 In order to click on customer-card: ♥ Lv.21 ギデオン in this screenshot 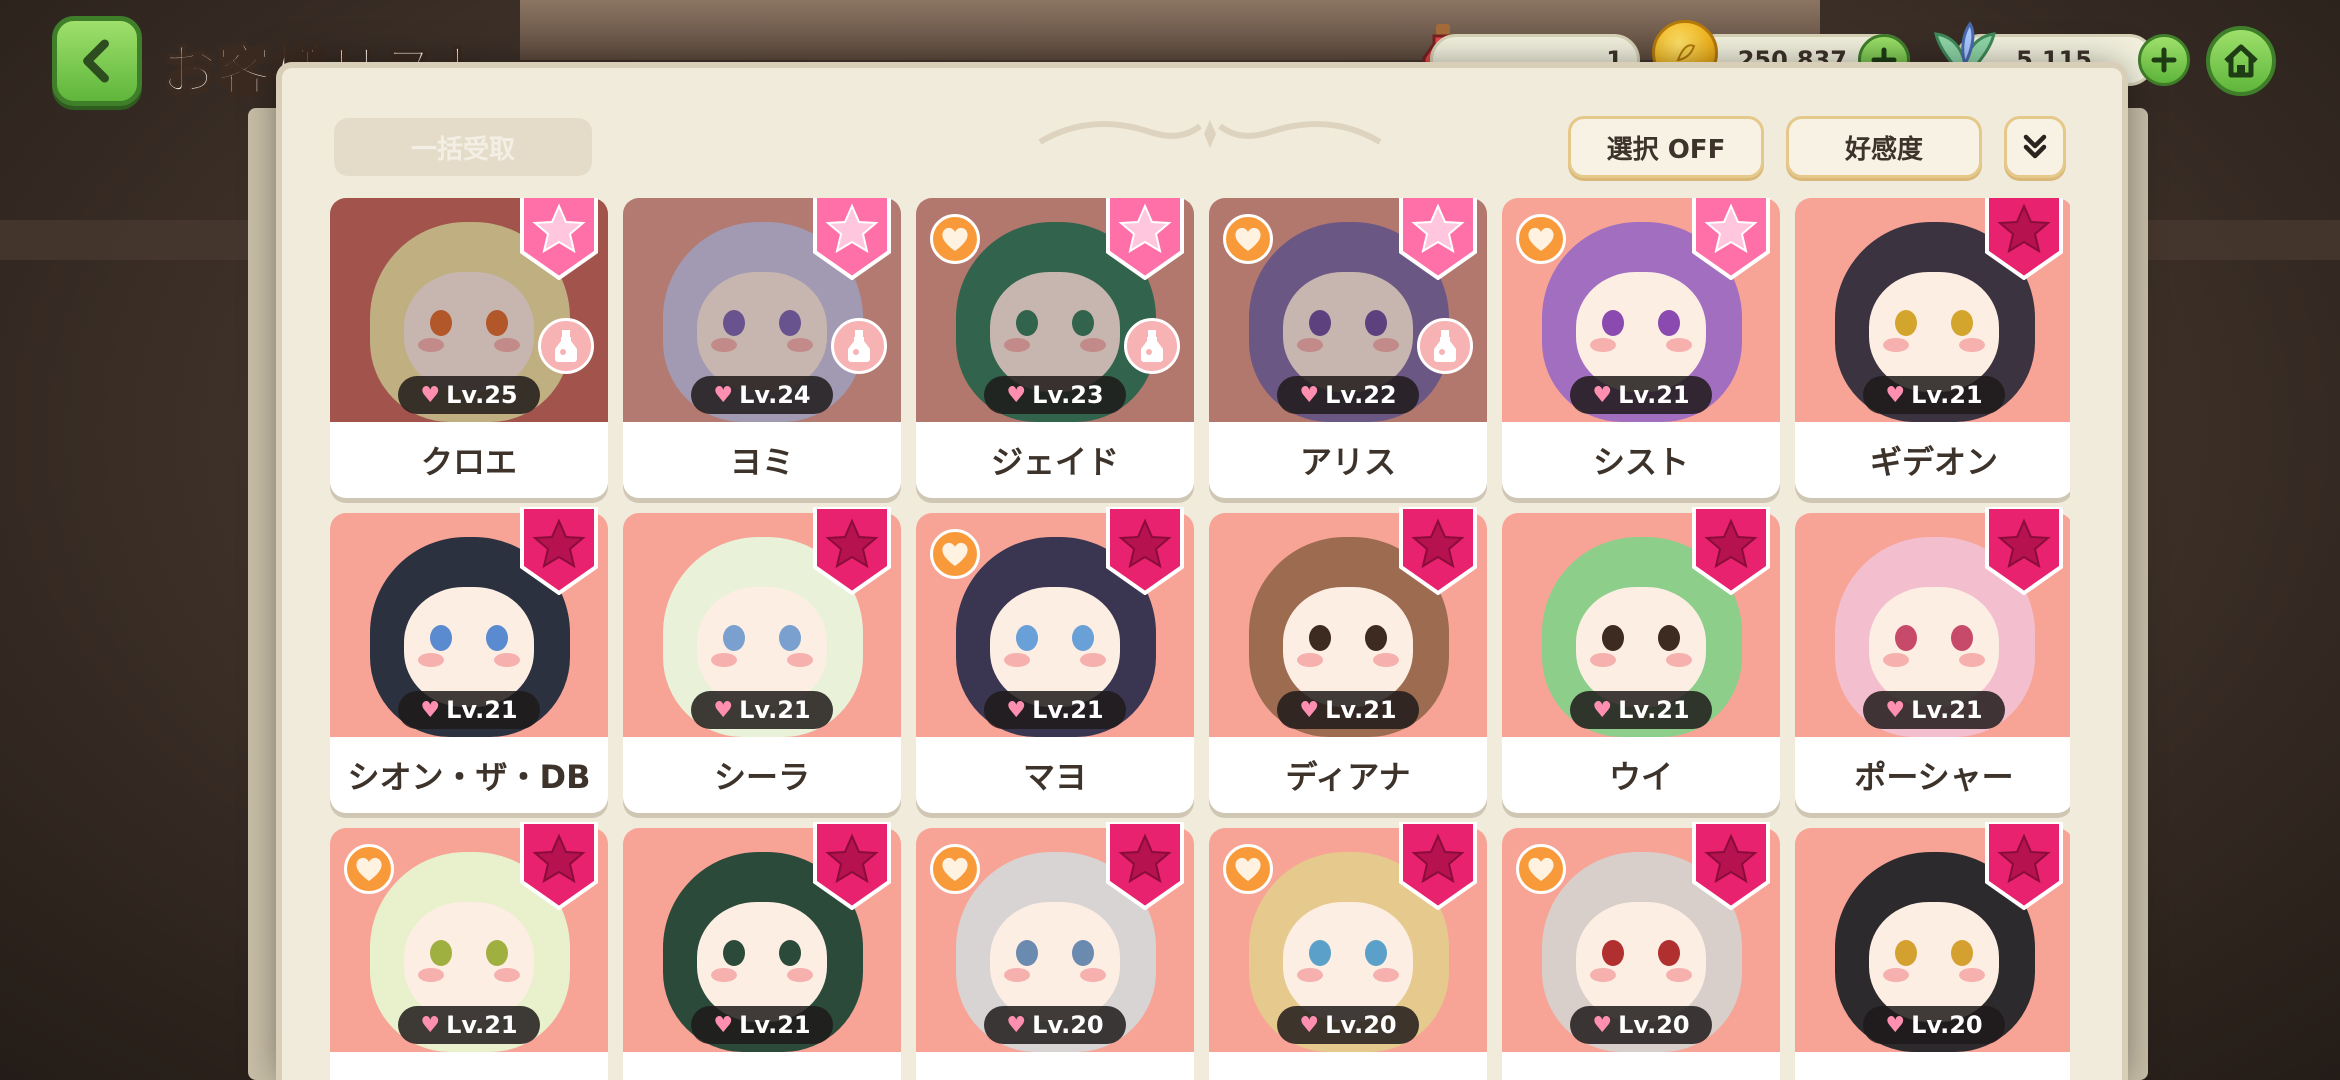, I will do `click(1932, 348)`.